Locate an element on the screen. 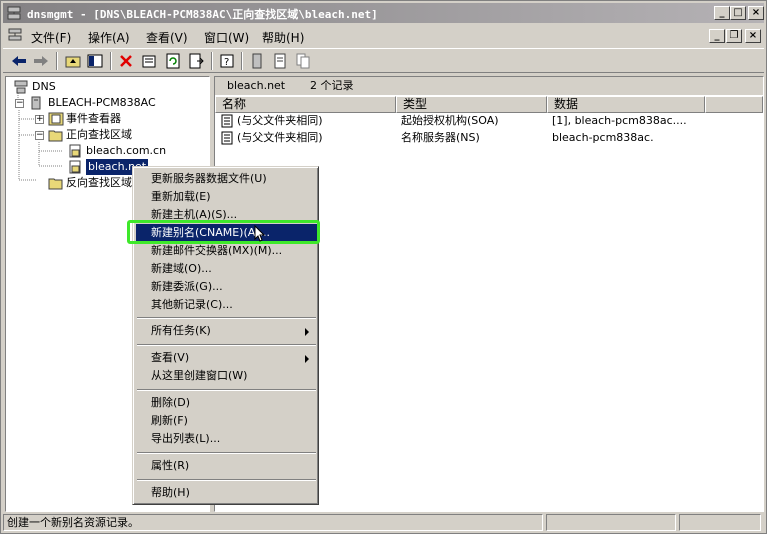 The width and height of the screenshot is (767, 534). forward-button is located at coordinates (41, 61).